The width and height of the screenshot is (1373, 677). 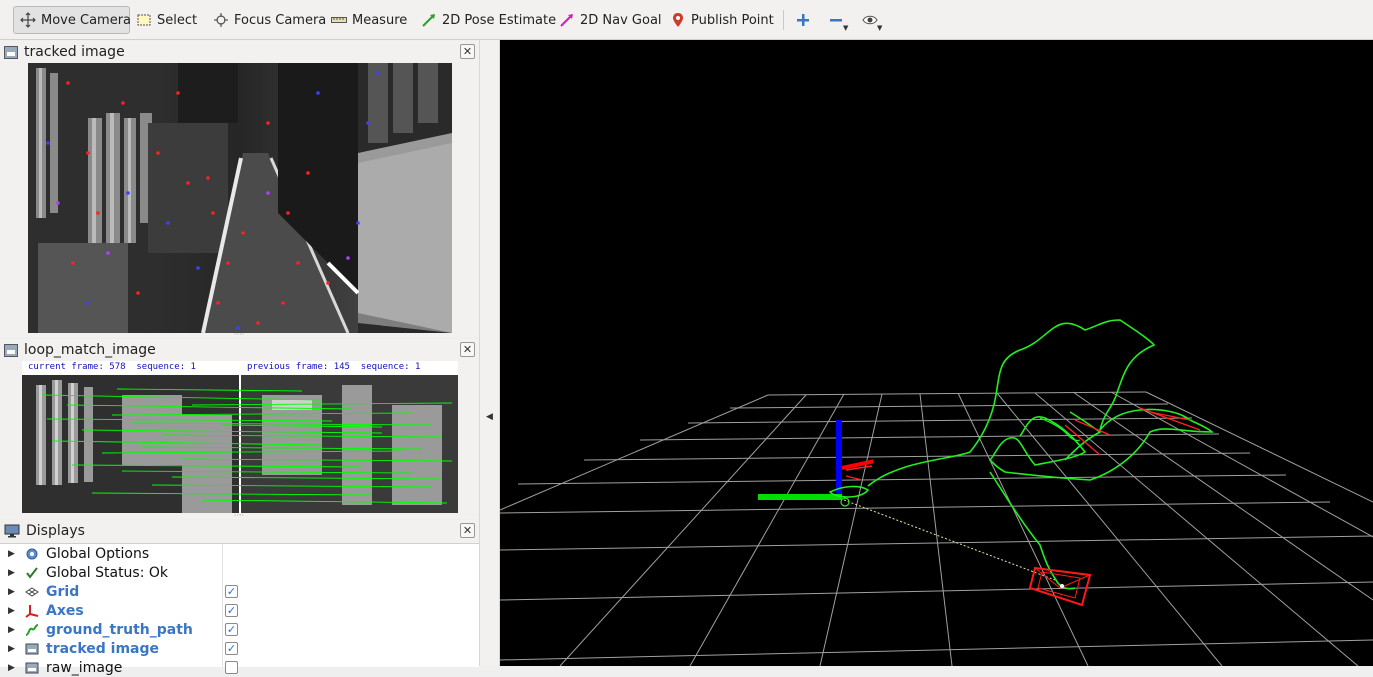 I want to click on measure-label: Measure, so click(x=380, y=20).